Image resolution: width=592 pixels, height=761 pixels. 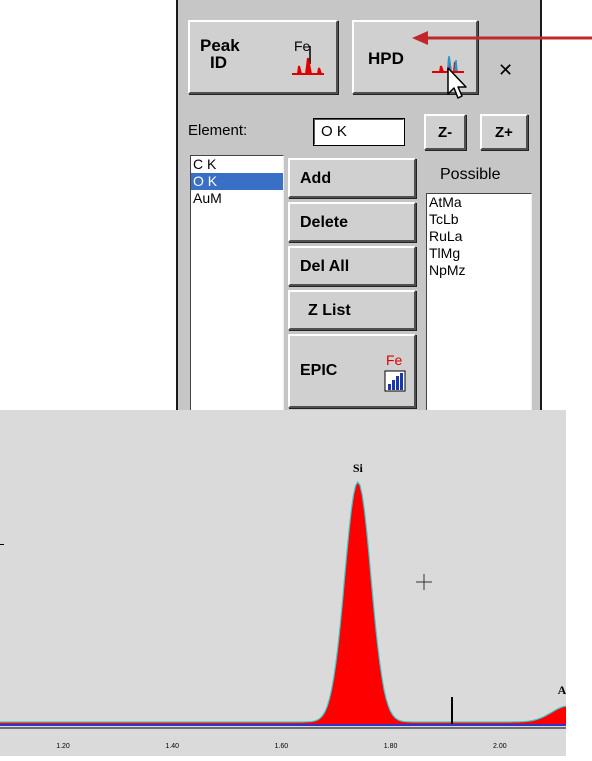 What do you see at coordinates (479, 236) in the screenshot?
I see `list-item: RuLa` at bounding box center [479, 236].